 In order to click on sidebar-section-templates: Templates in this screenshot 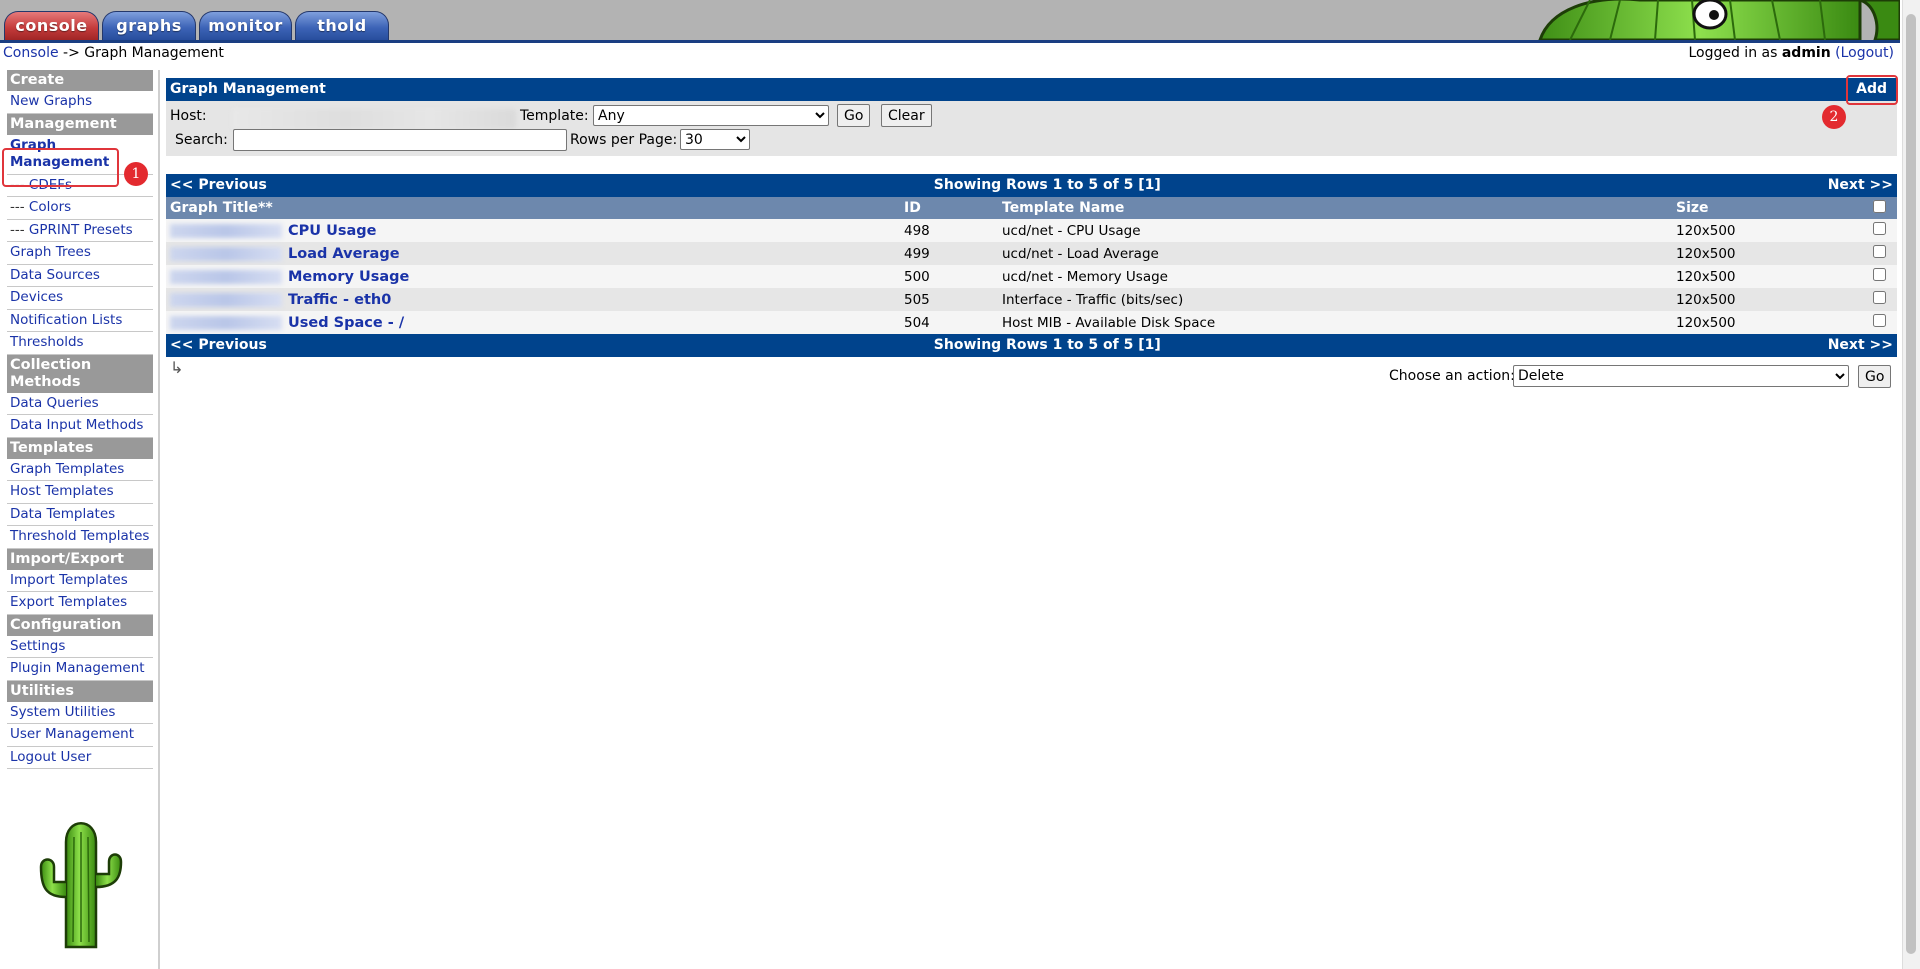, I will do `click(80, 448)`.